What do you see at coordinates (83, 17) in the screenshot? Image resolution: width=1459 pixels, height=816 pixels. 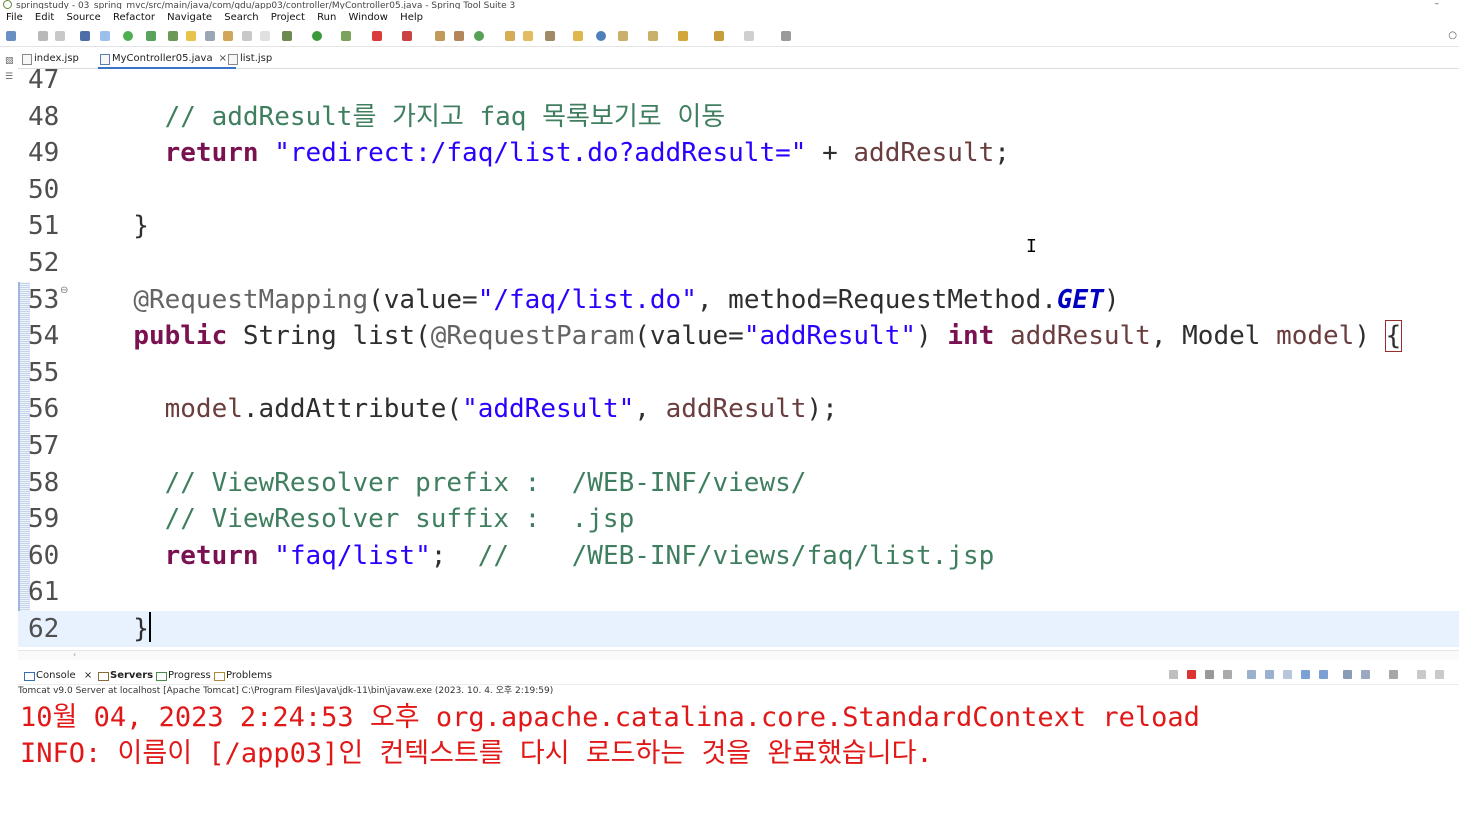 I see `menu-source: Source` at bounding box center [83, 17].